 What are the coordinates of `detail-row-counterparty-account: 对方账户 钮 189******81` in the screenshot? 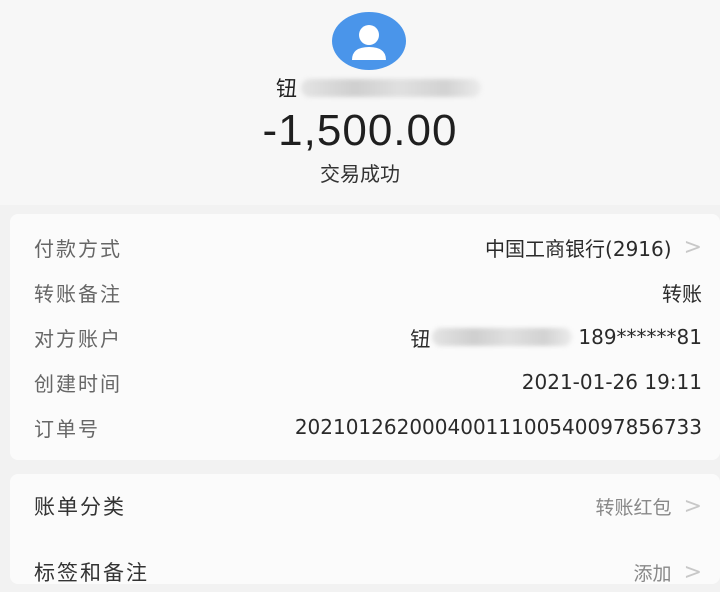 It's located at (365, 337).